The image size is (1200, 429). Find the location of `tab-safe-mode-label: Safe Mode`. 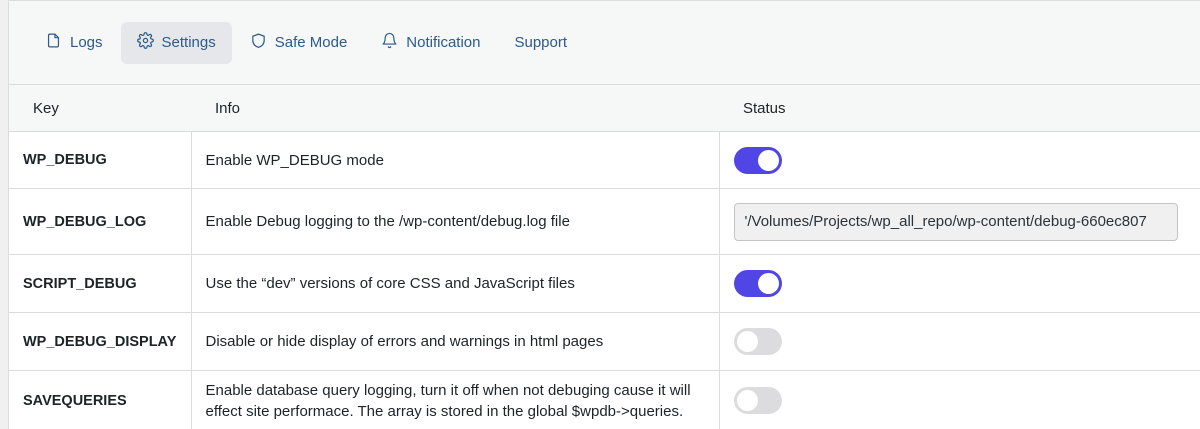

tab-safe-mode-label: Safe Mode is located at coordinates (311, 42).